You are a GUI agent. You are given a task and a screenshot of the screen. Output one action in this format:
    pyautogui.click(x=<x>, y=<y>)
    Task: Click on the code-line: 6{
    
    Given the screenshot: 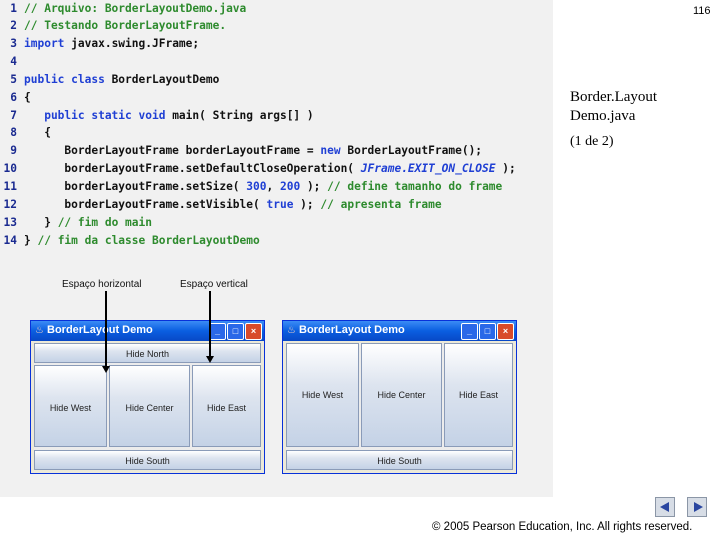 What is the action you would take?
    pyautogui.click(x=15, y=98)
    